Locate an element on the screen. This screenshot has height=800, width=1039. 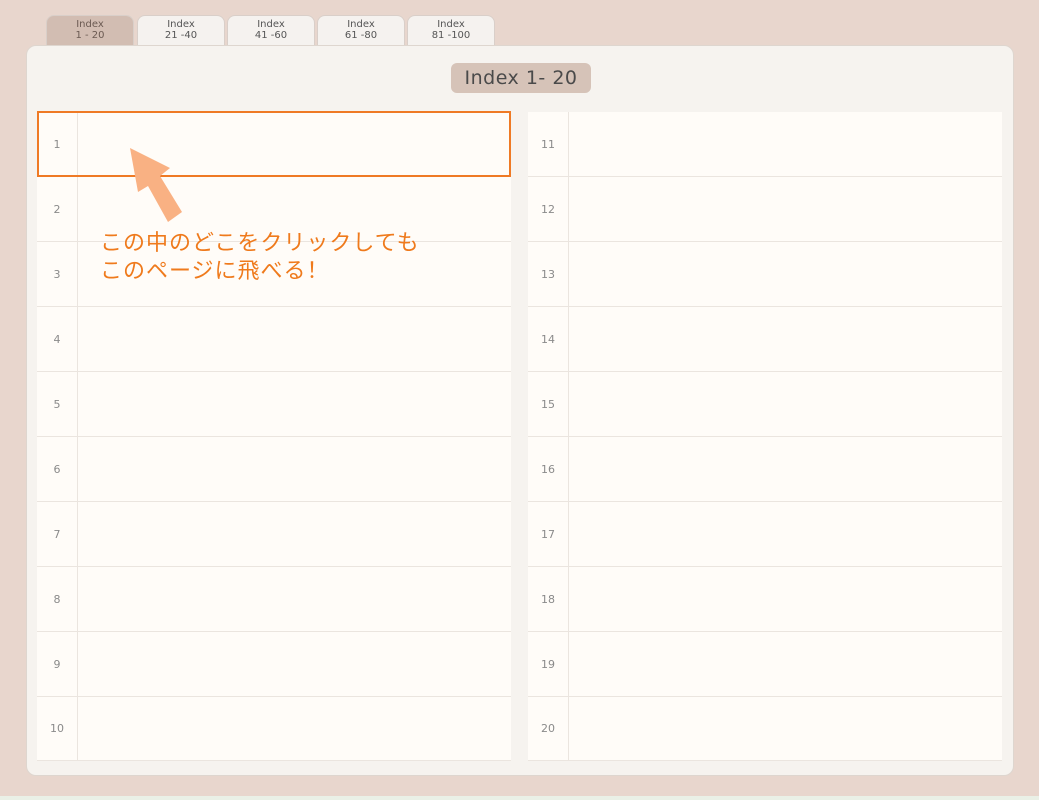
index-row-14: 14 is located at coordinates (765, 339).